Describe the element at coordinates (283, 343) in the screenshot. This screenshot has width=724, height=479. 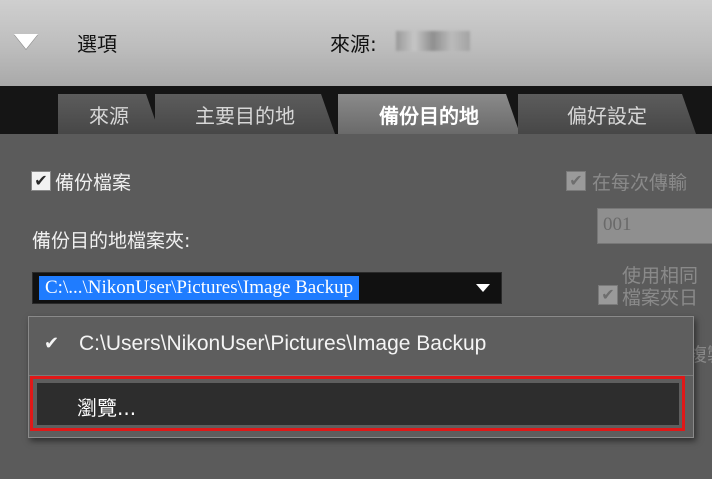
I see `dropdown-item-current-folder-label: C:\Users\NikonUser\Pictures\Image Backup` at that location.